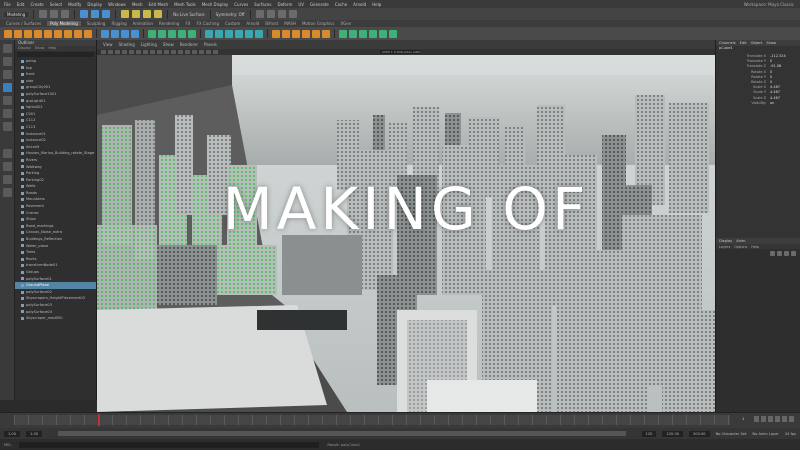  What do you see at coordinates (758, 103) in the screenshot?
I see `channel-attribute: Visibility on` at bounding box center [758, 103].